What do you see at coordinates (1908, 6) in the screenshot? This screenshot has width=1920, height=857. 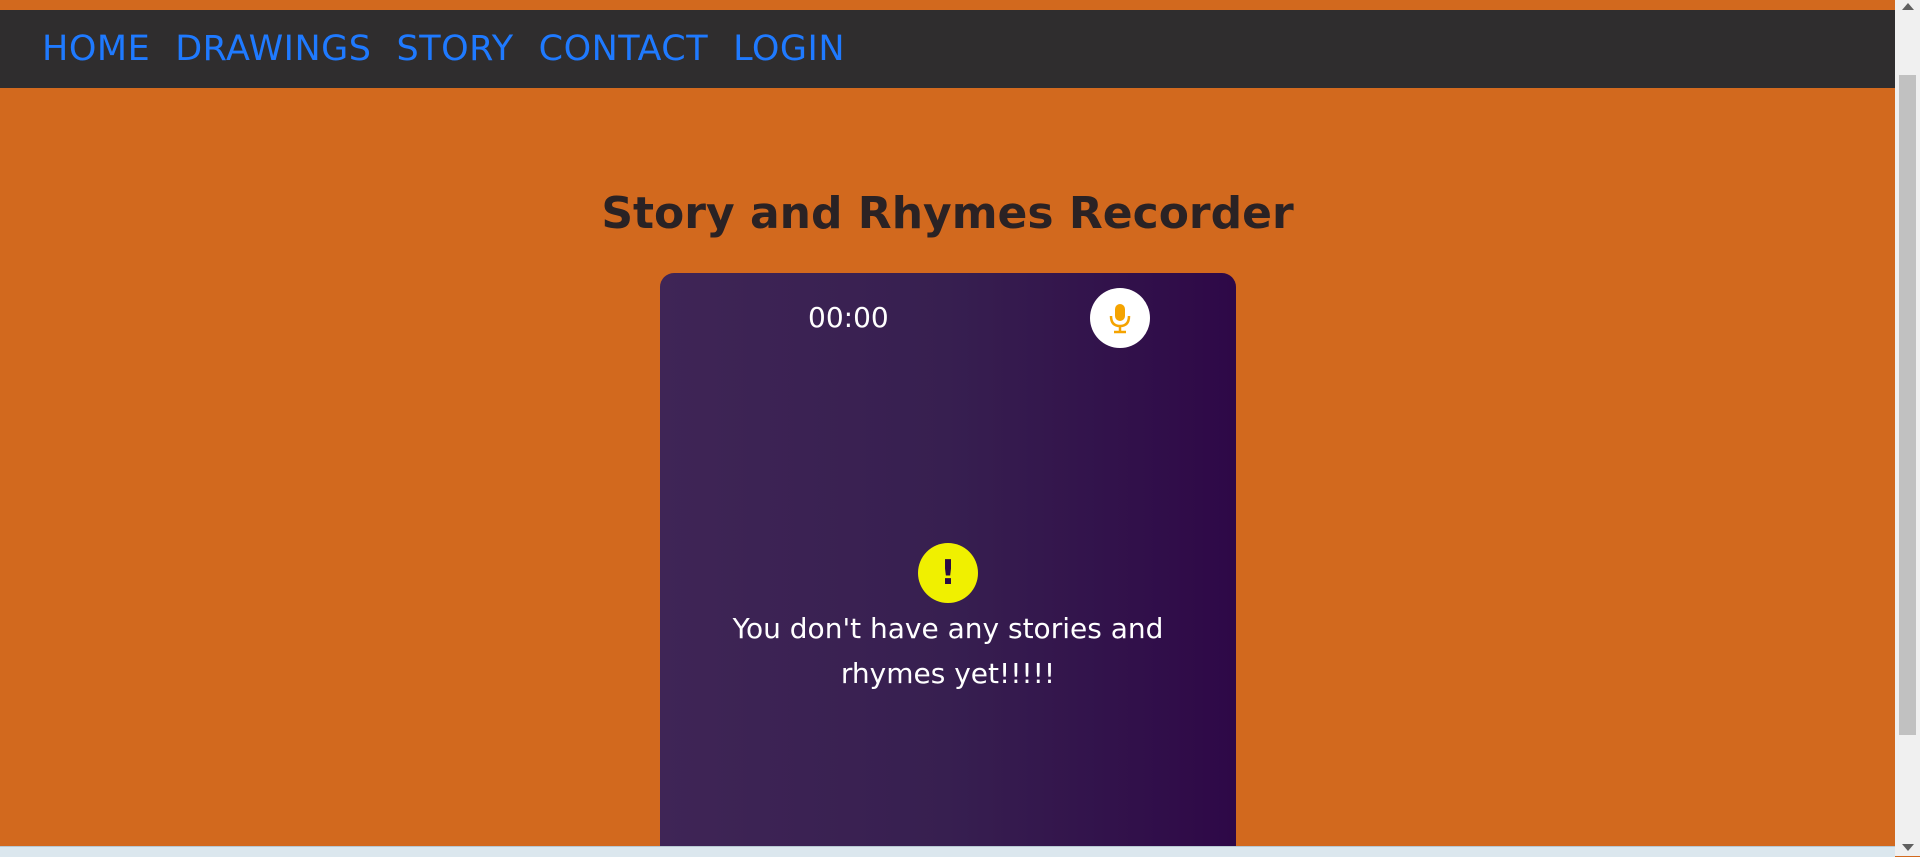 I see `scroll-up-arrow-icon` at bounding box center [1908, 6].